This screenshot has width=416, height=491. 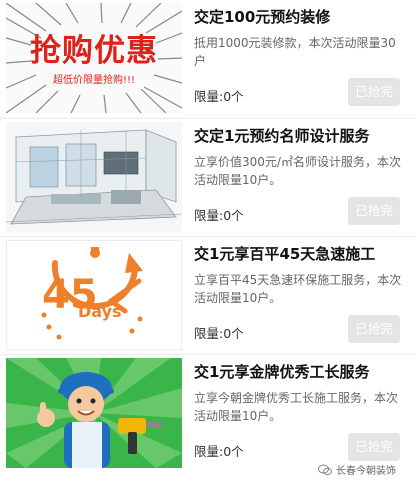 What do you see at coordinates (281, 135) in the screenshot?
I see `card-title: 交定1元预约名师设计服务` at bounding box center [281, 135].